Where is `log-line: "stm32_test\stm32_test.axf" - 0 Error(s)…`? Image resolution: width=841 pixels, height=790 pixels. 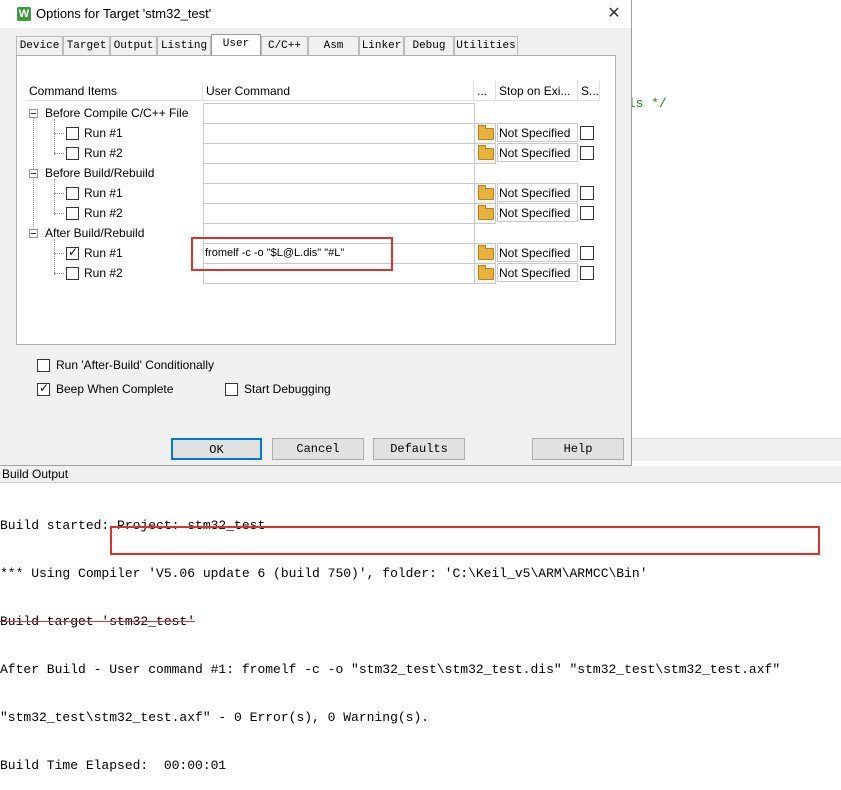 log-line: "stm32_test\stm32_test.axf" - 0 Error(s)… is located at coordinates (215, 717).